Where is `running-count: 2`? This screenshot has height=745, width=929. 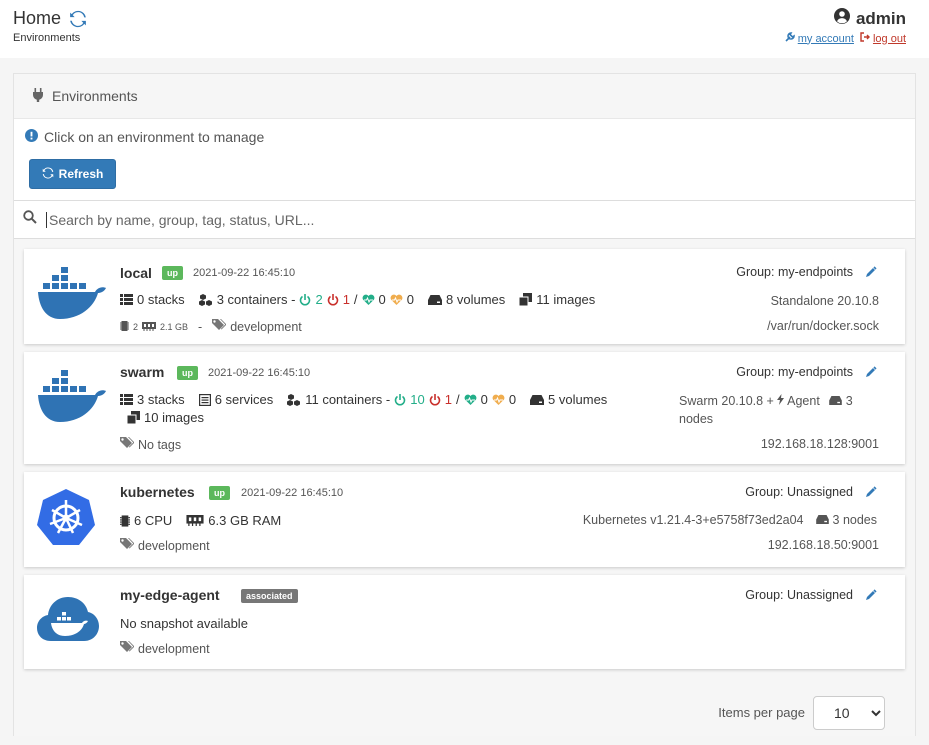
running-count: 2 is located at coordinates (319, 299).